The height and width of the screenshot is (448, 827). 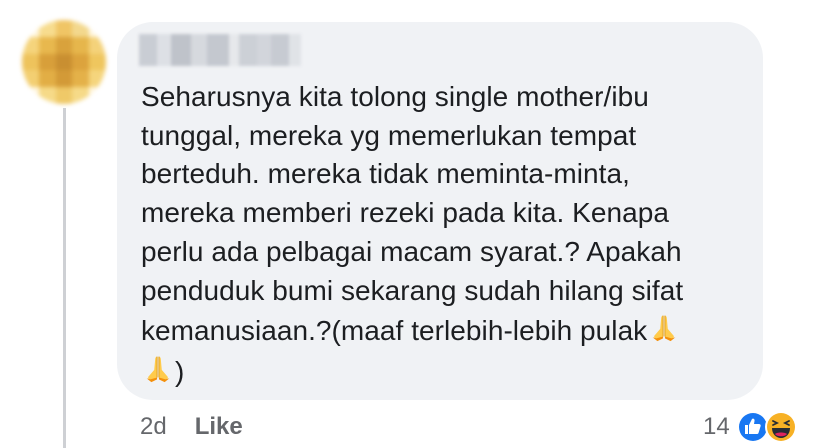 I want to click on avatar, so click(x=64, y=62).